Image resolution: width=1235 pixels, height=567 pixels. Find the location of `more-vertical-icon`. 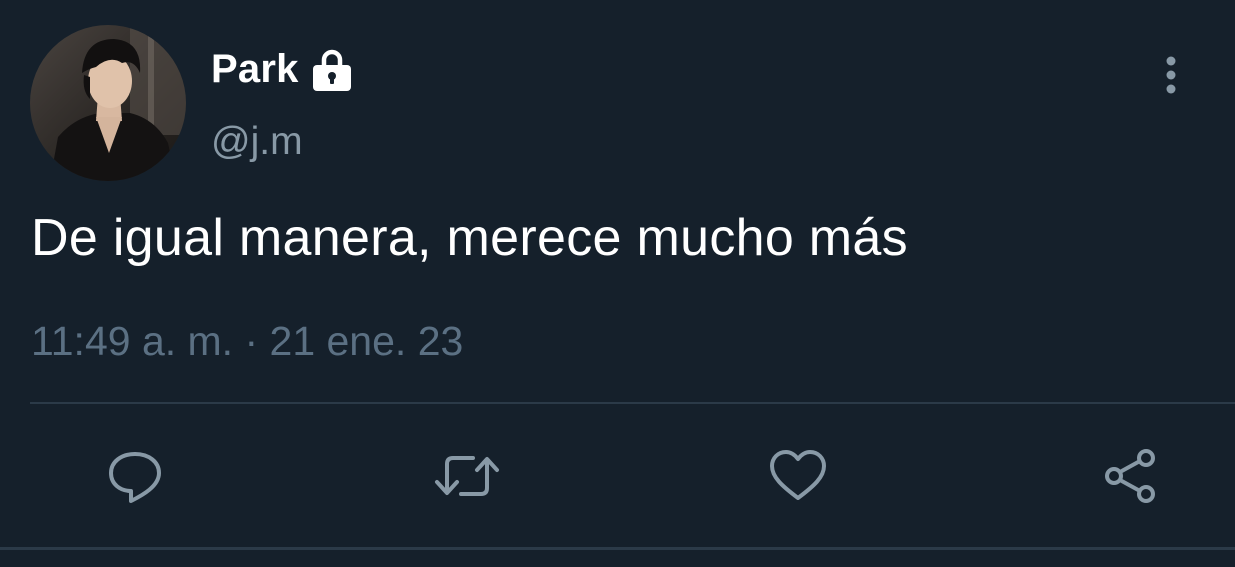

more-vertical-icon is located at coordinates (1171, 75).